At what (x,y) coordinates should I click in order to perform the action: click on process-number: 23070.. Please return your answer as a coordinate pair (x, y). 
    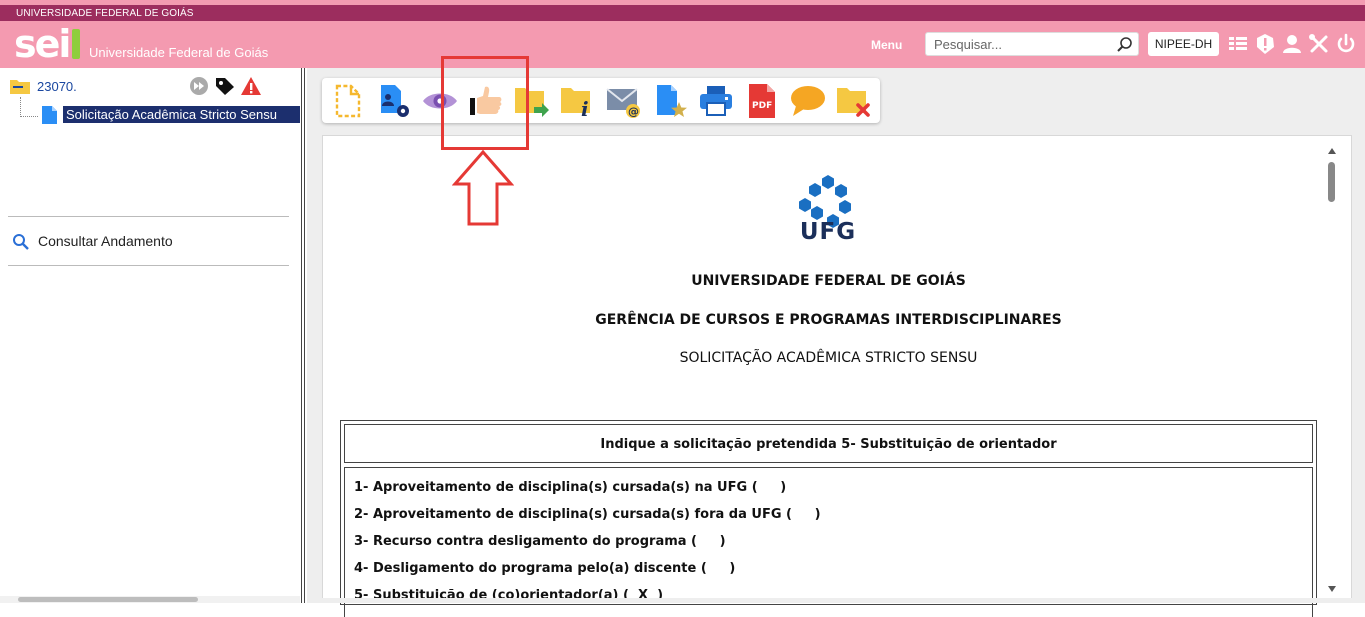
    Looking at the image, I should click on (57, 86).